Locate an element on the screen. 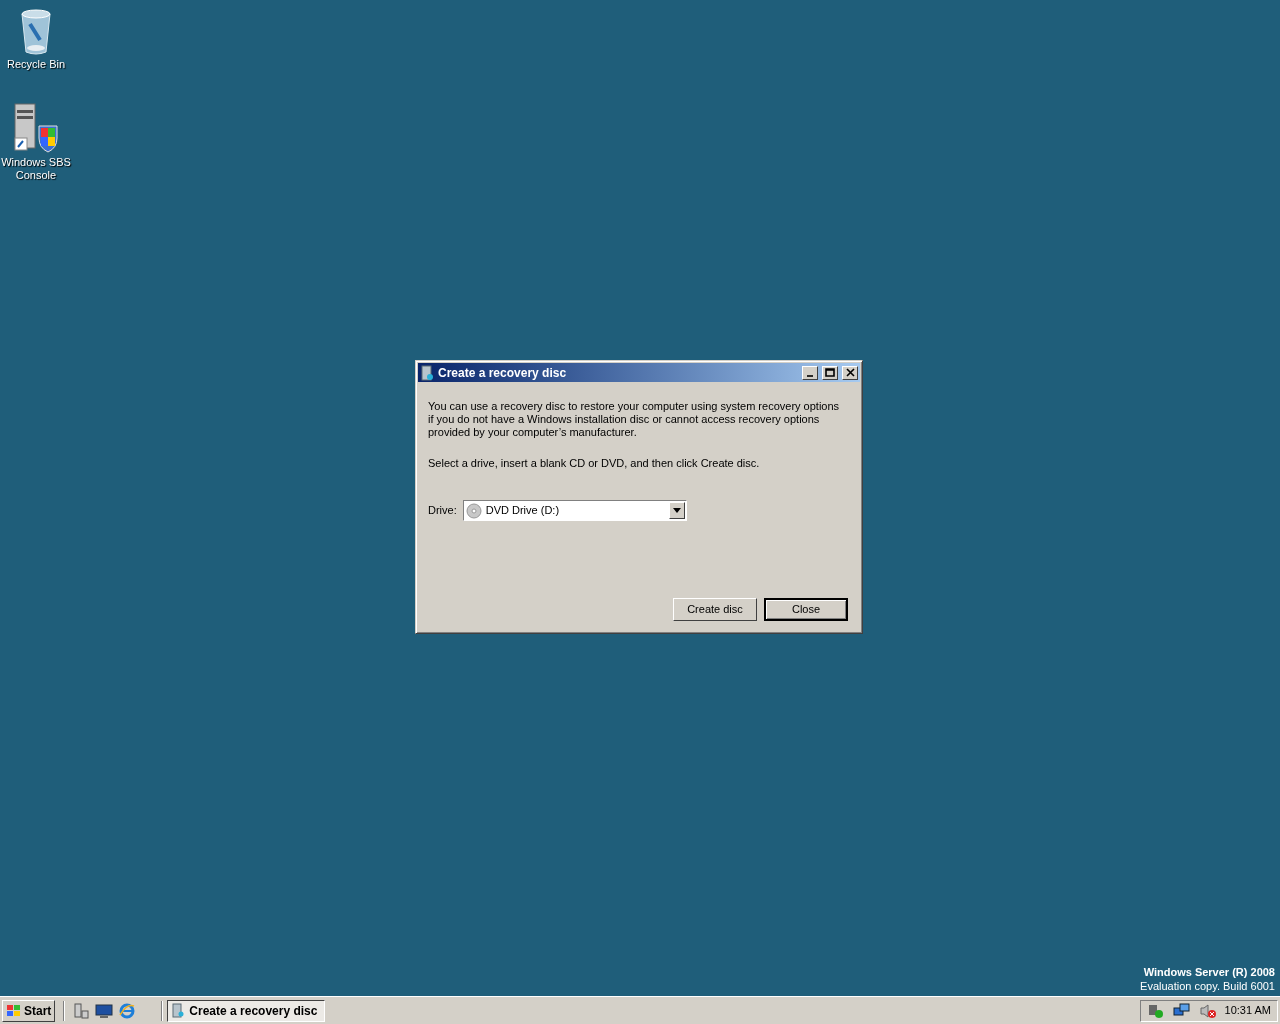 This screenshot has height=1024, width=1280. desktop-icon-label: Windows SBS Console is located at coordinates (36, 169).